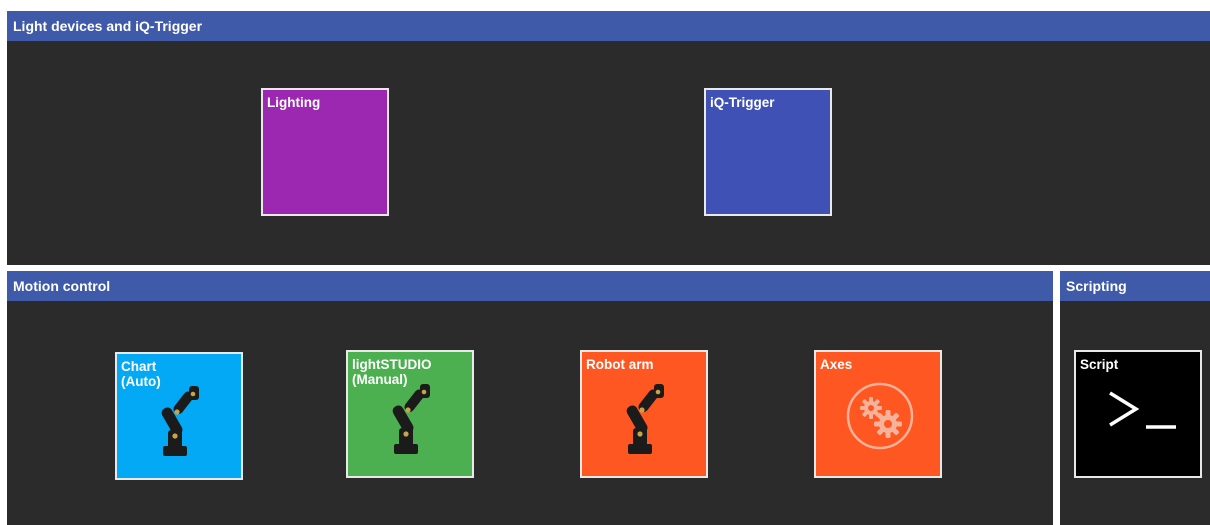 The image size is (1210, 525). I want to click on script-tile: Script, so click(1138, 414).